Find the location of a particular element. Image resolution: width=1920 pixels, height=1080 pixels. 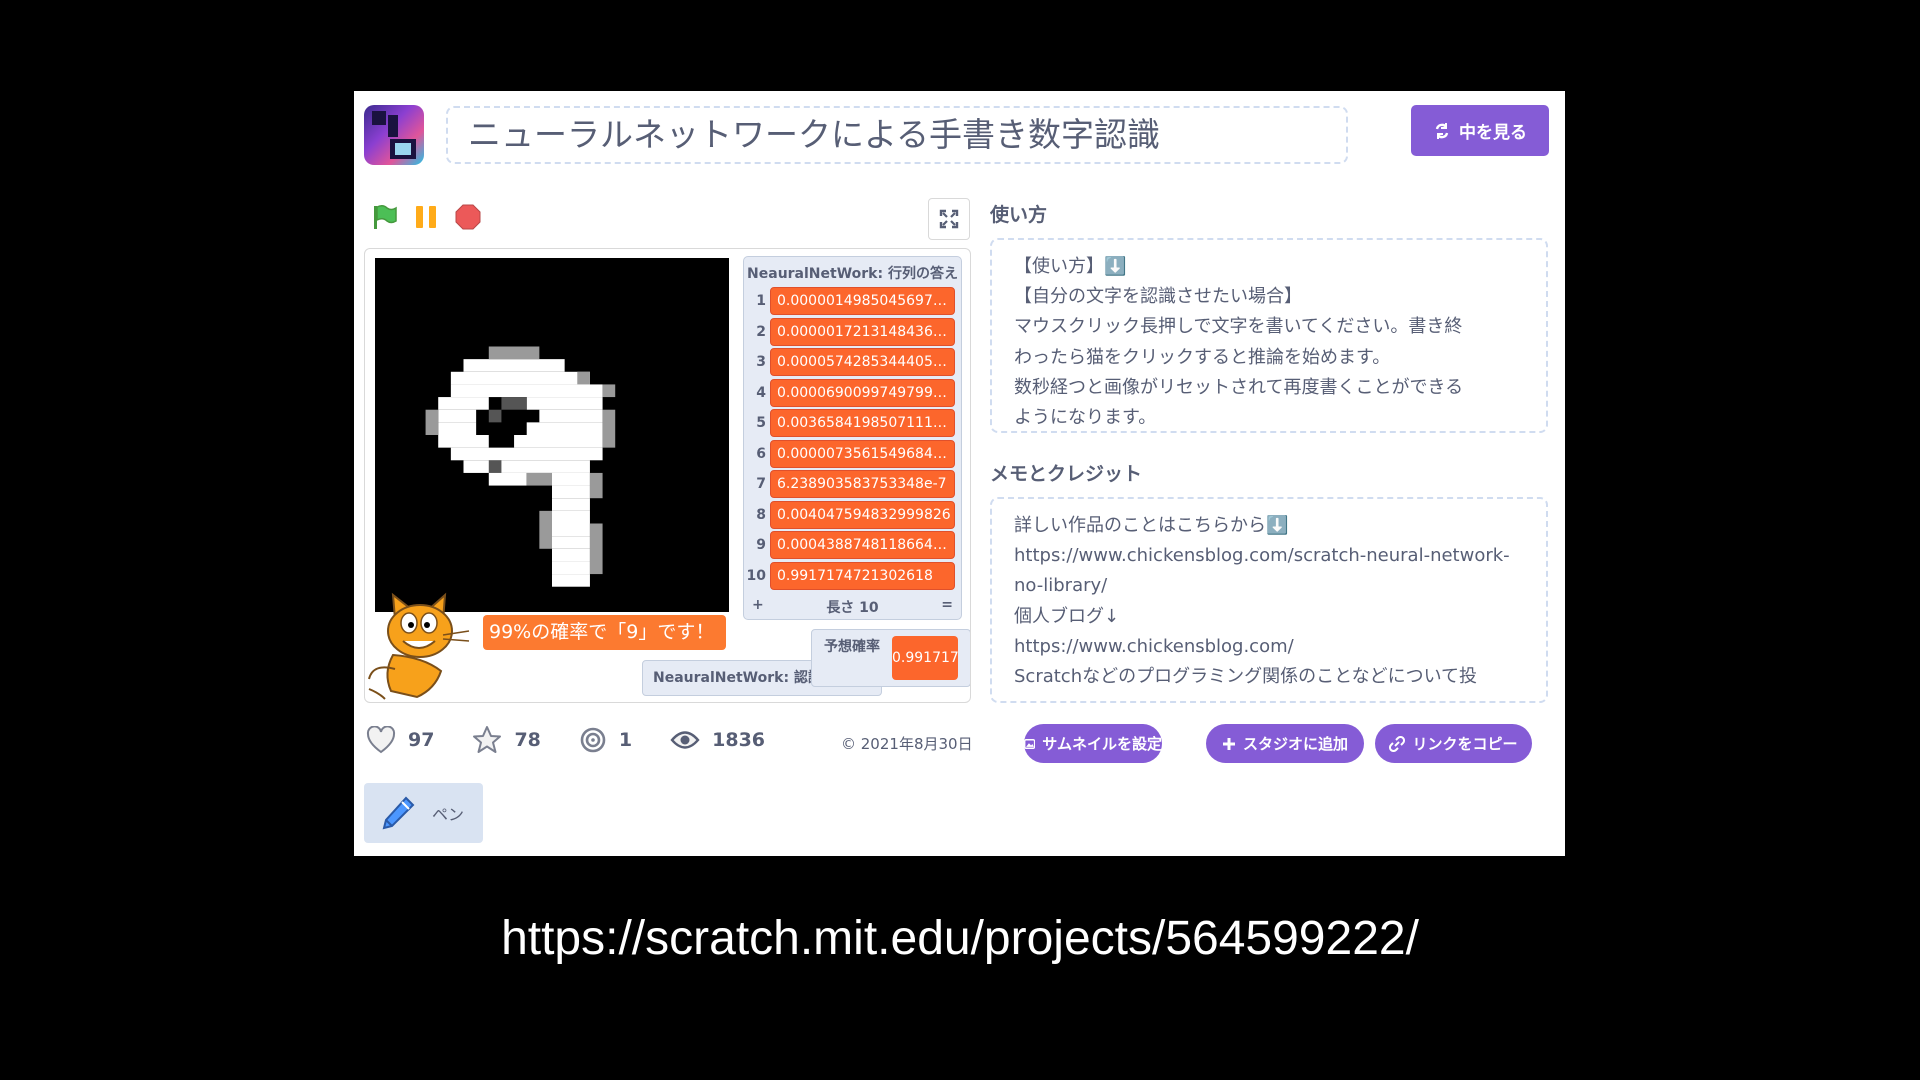

instructions-heading: 使い方 is located at coordinates (1019, 215).